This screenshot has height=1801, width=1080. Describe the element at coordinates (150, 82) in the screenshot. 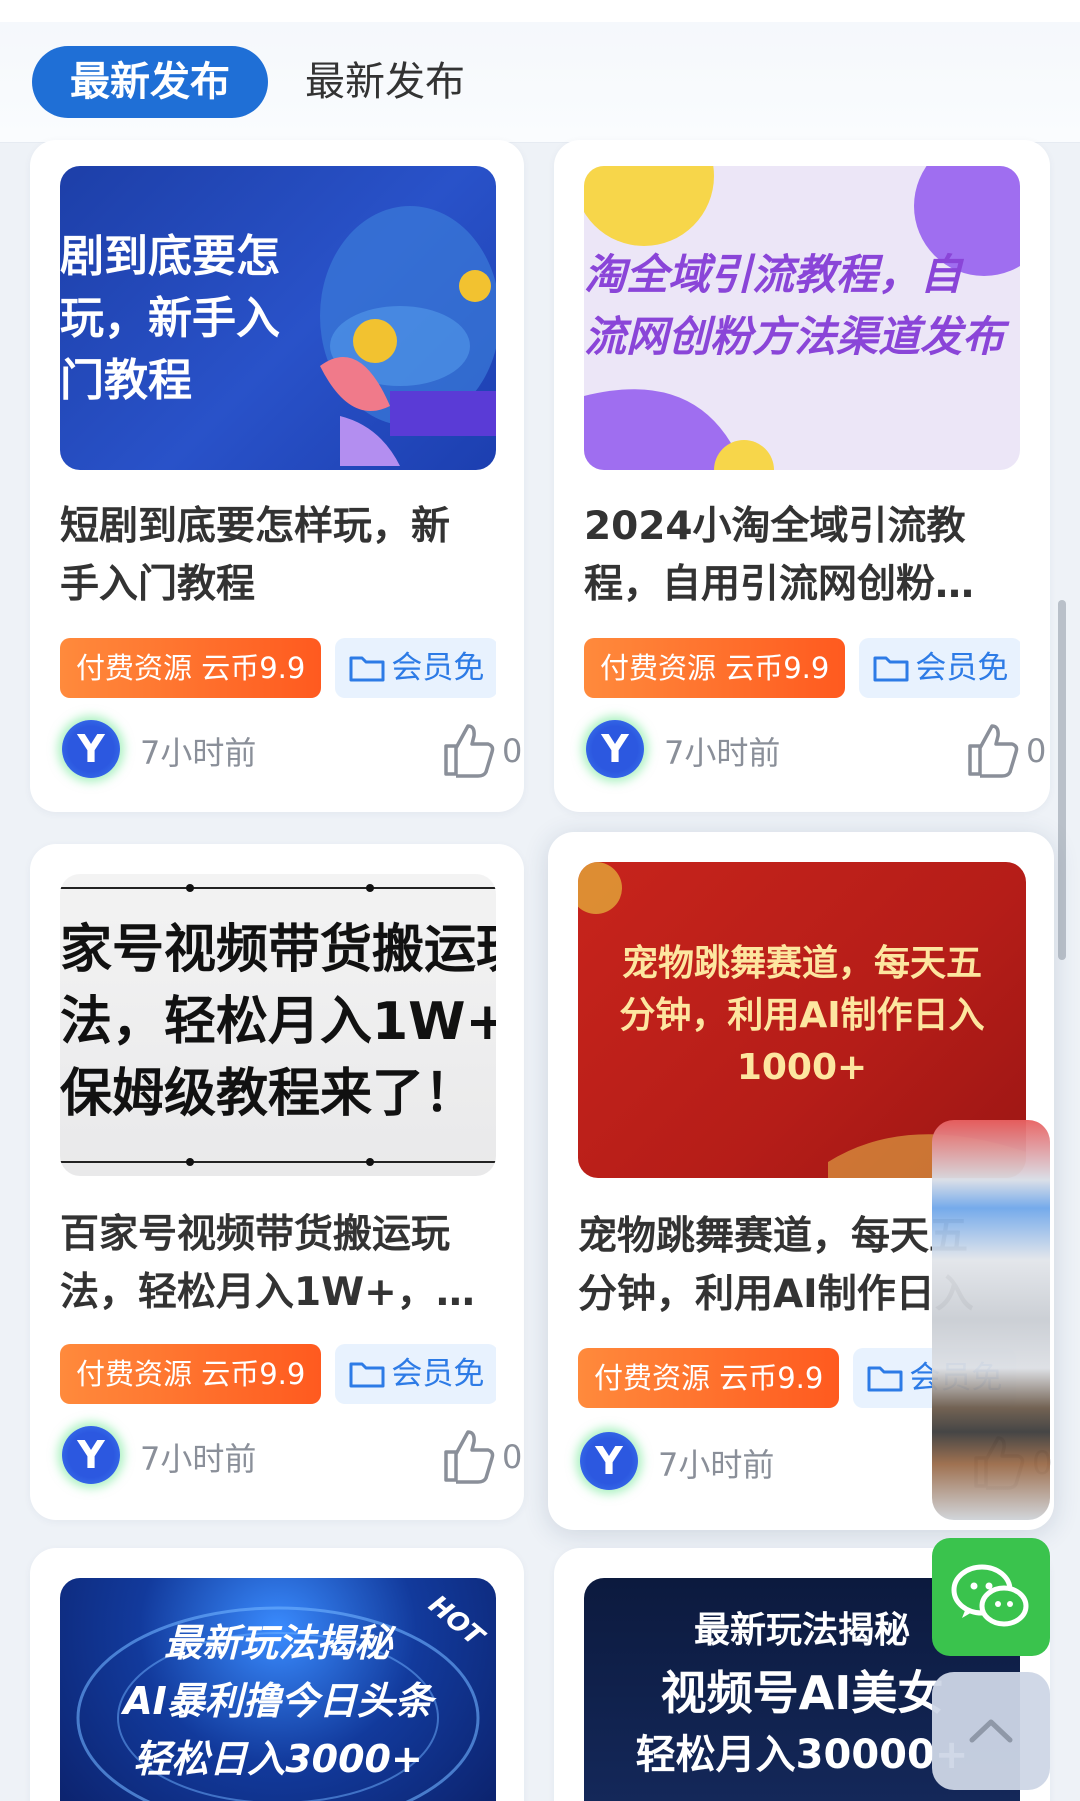

I see `tab-latest-active: 最新发布` at that location.